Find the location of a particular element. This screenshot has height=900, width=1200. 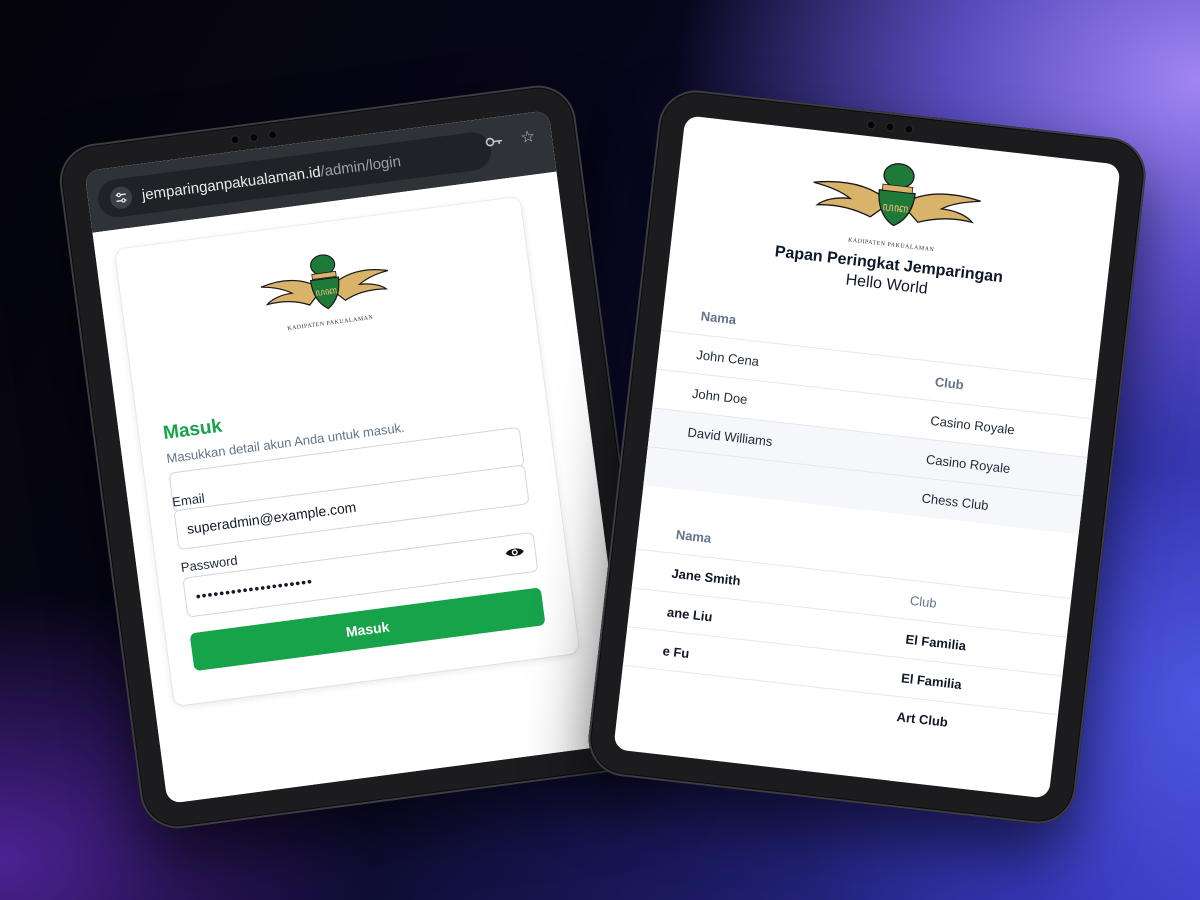

eye-icon is located at coordinates (515, 553).